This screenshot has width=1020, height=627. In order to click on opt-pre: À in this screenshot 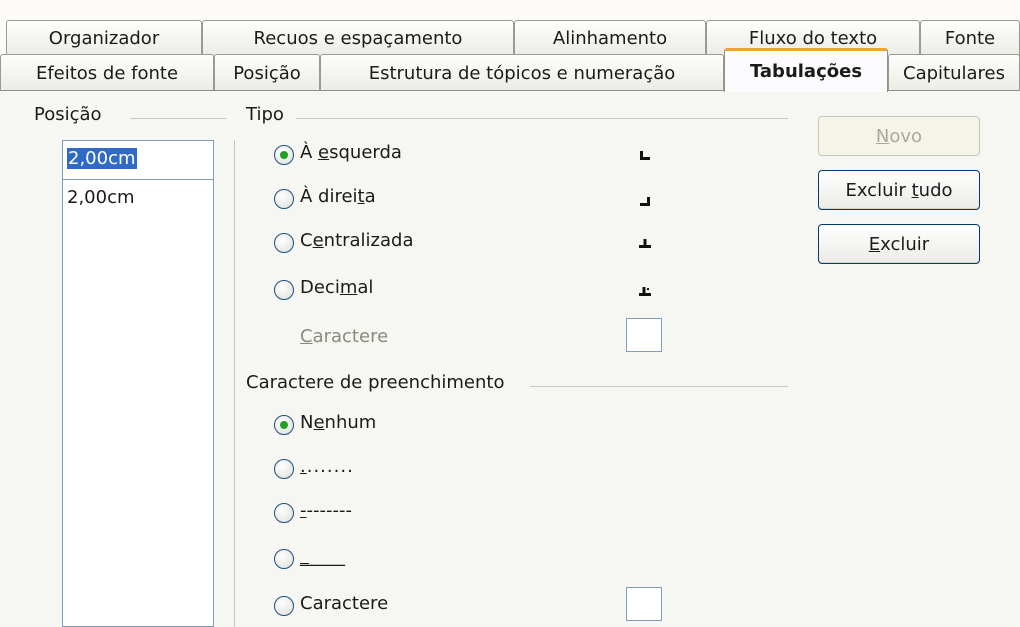, I will do `click(309, 152)`.